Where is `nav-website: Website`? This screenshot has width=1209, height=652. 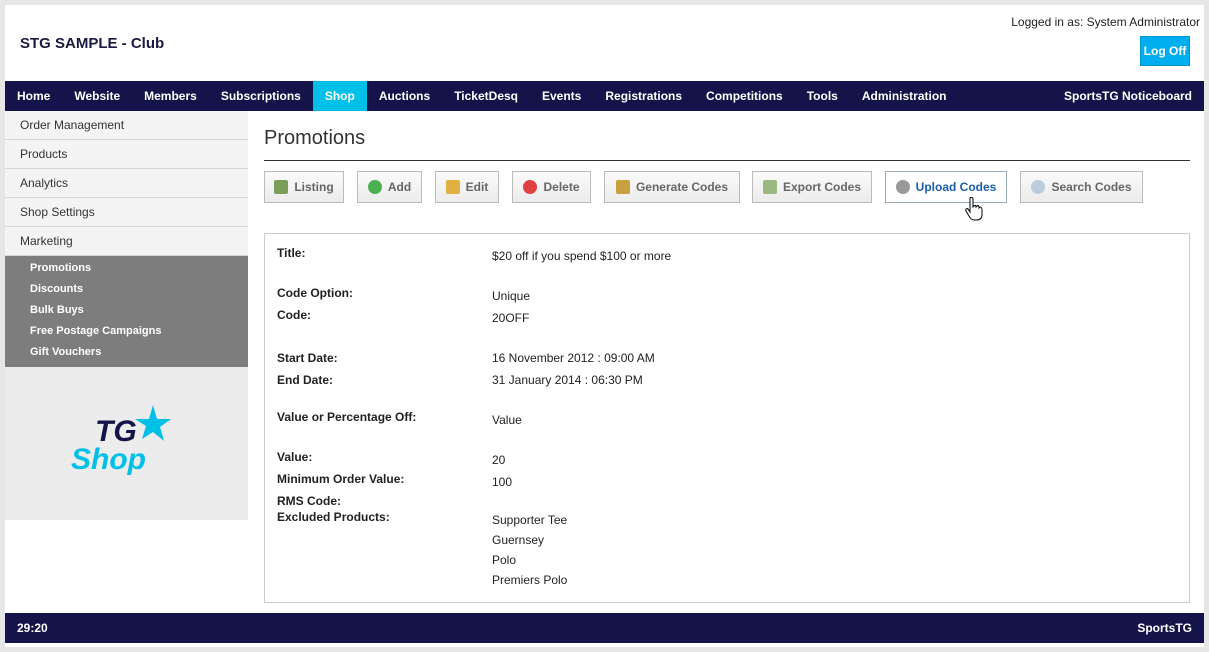 nav-website: Website is located at coordinates (97, 96).